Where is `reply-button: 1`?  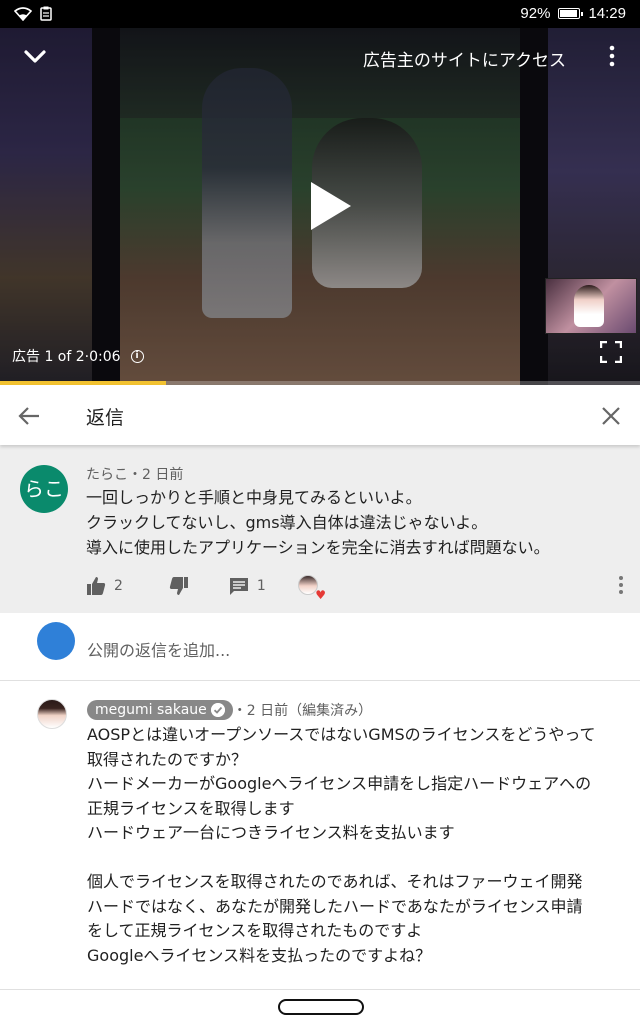
reply-button: 1 is located at coordinates (247, 586).